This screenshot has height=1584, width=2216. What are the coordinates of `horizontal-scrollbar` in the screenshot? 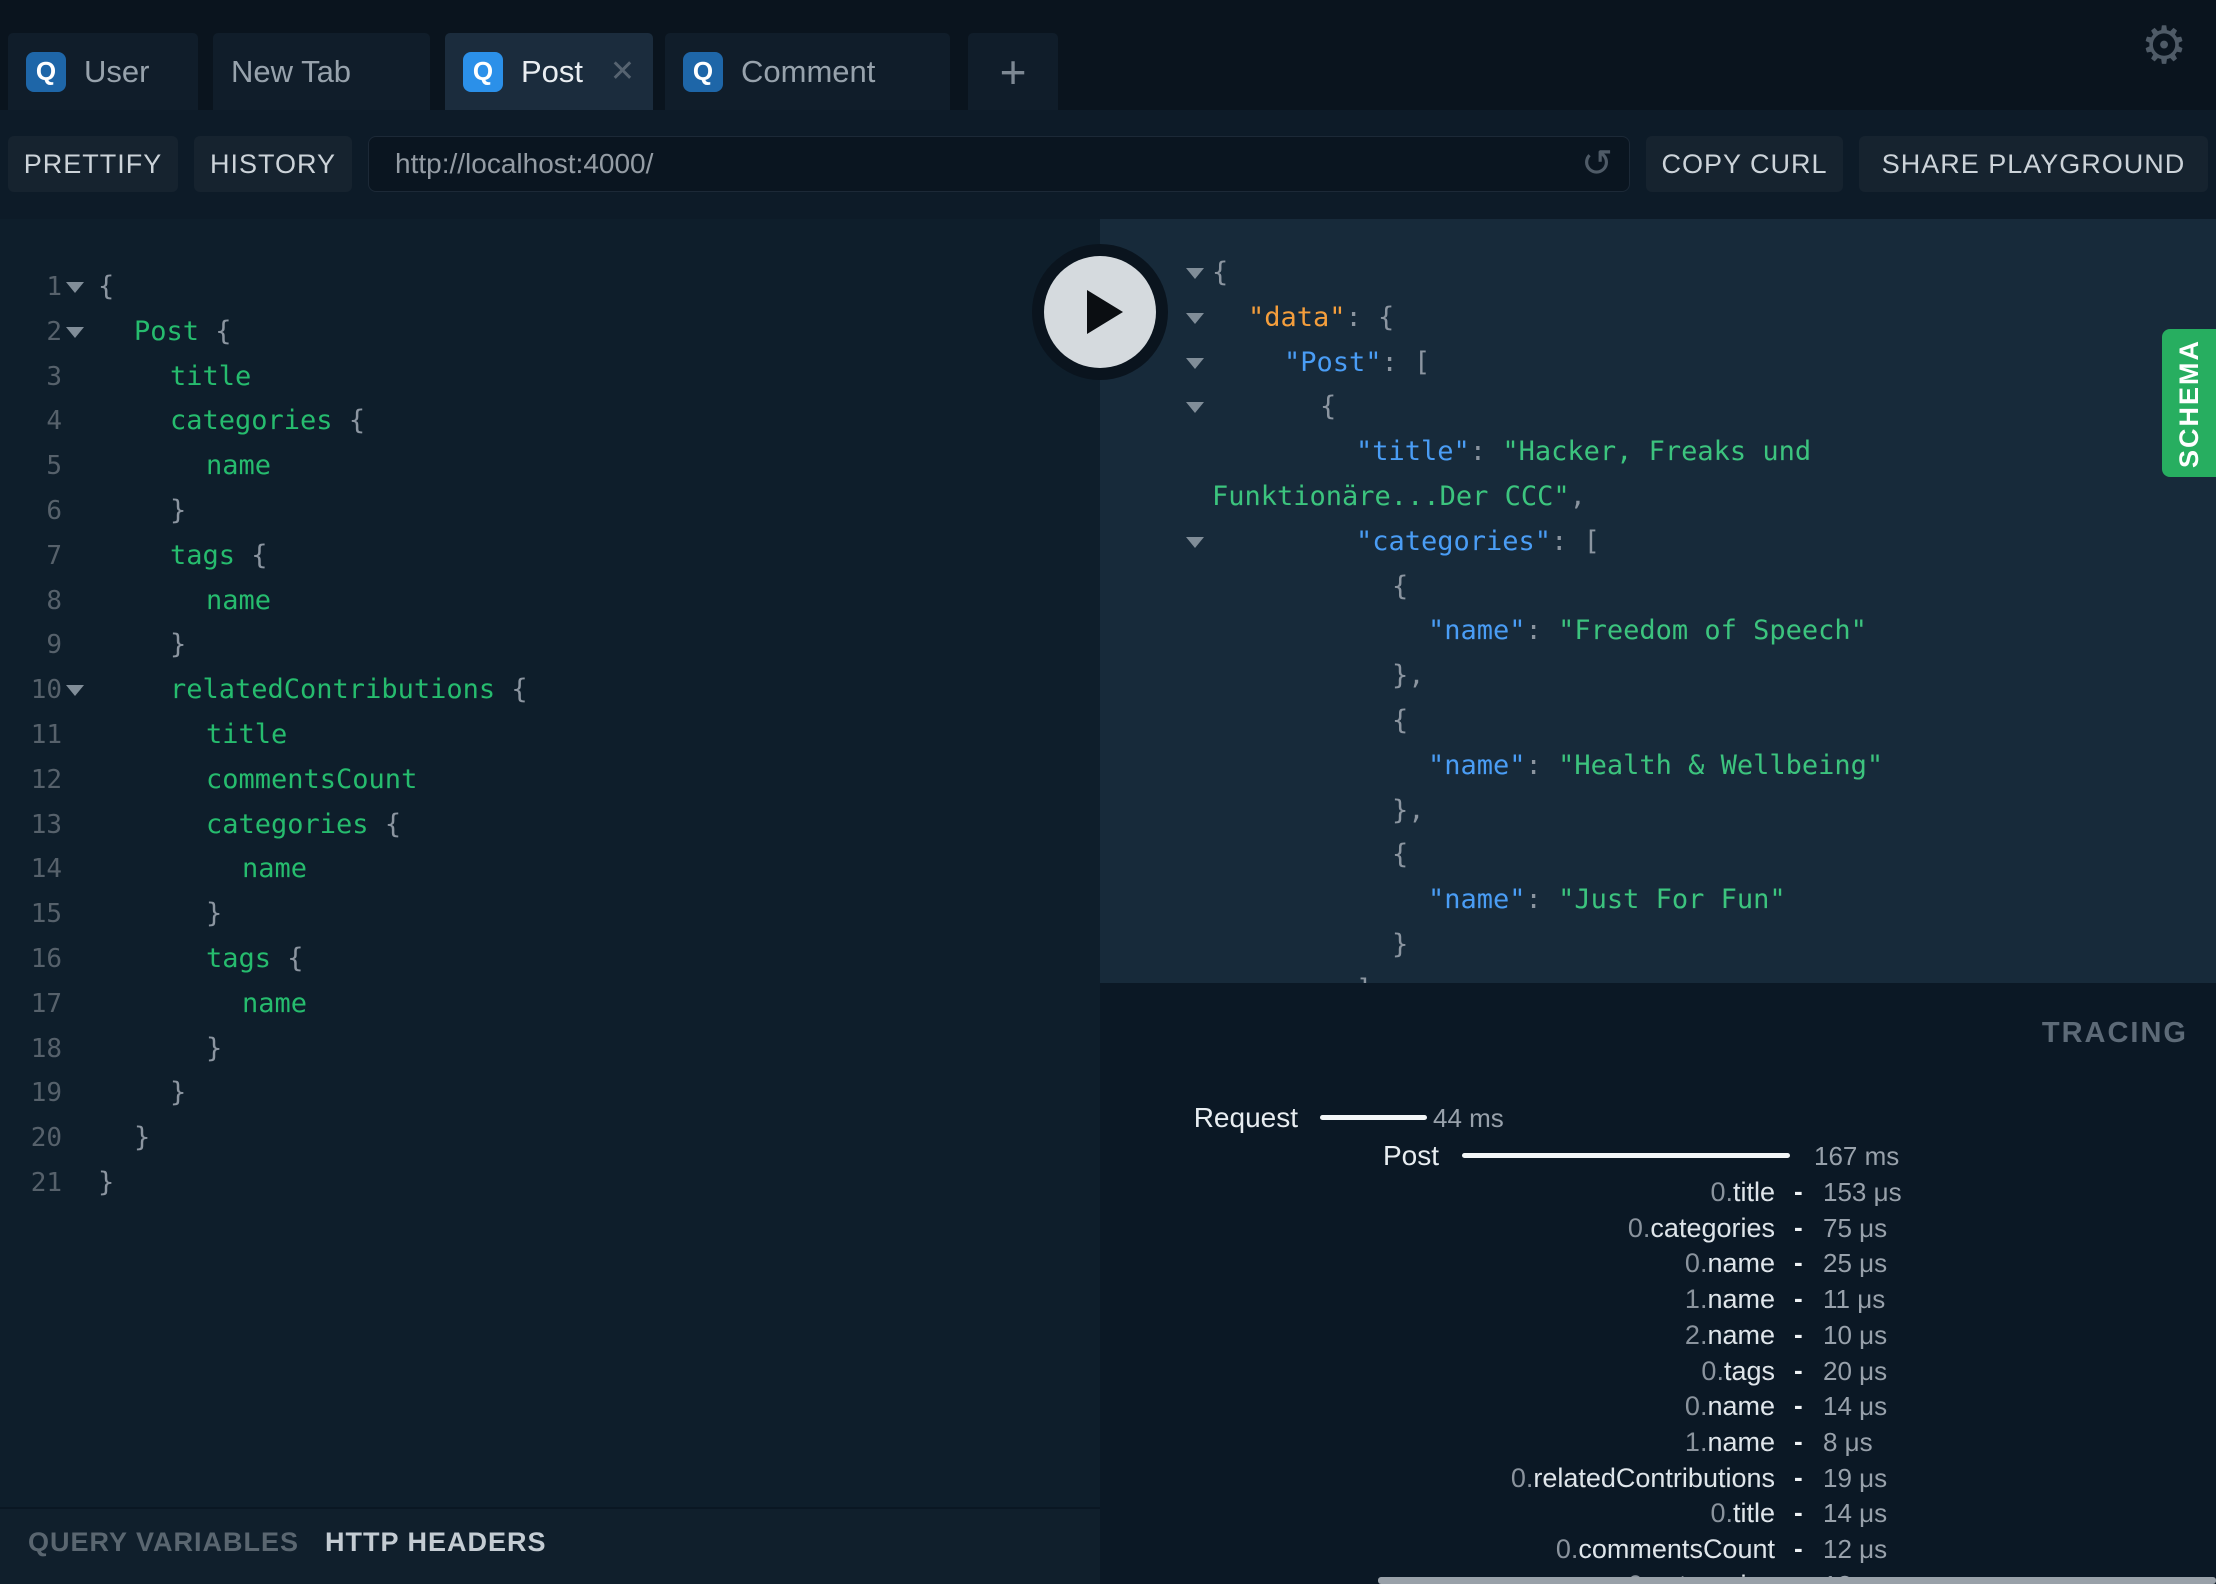 It's located at (1797, 1580).